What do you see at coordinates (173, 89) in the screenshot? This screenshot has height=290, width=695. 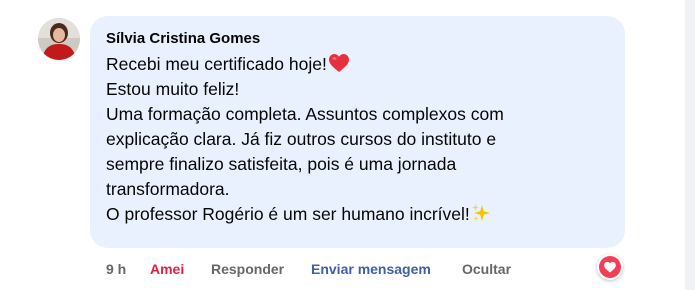 I see `comment-line: Estou muito feliz!` at bounding box center [173, 89].